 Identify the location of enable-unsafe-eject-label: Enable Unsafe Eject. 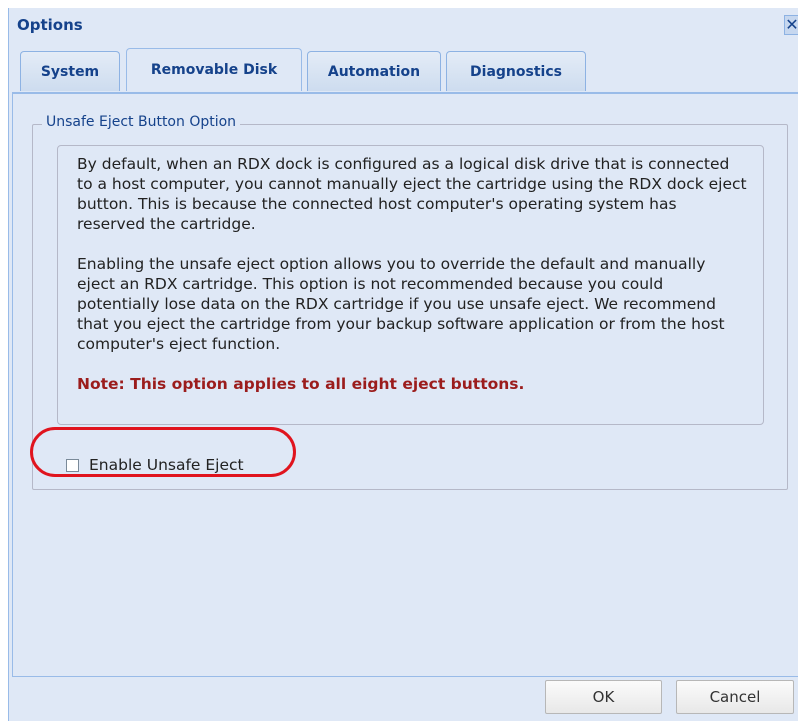
(166, 465).